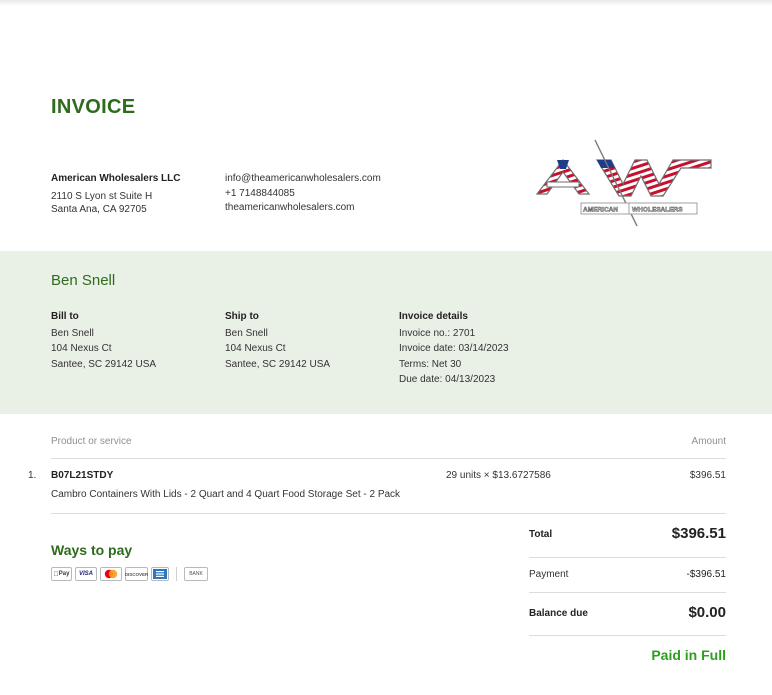 The width and height of the screenshot is (772, 695). I want to click on row-sku: B07L21STDY, so click(82, 475).